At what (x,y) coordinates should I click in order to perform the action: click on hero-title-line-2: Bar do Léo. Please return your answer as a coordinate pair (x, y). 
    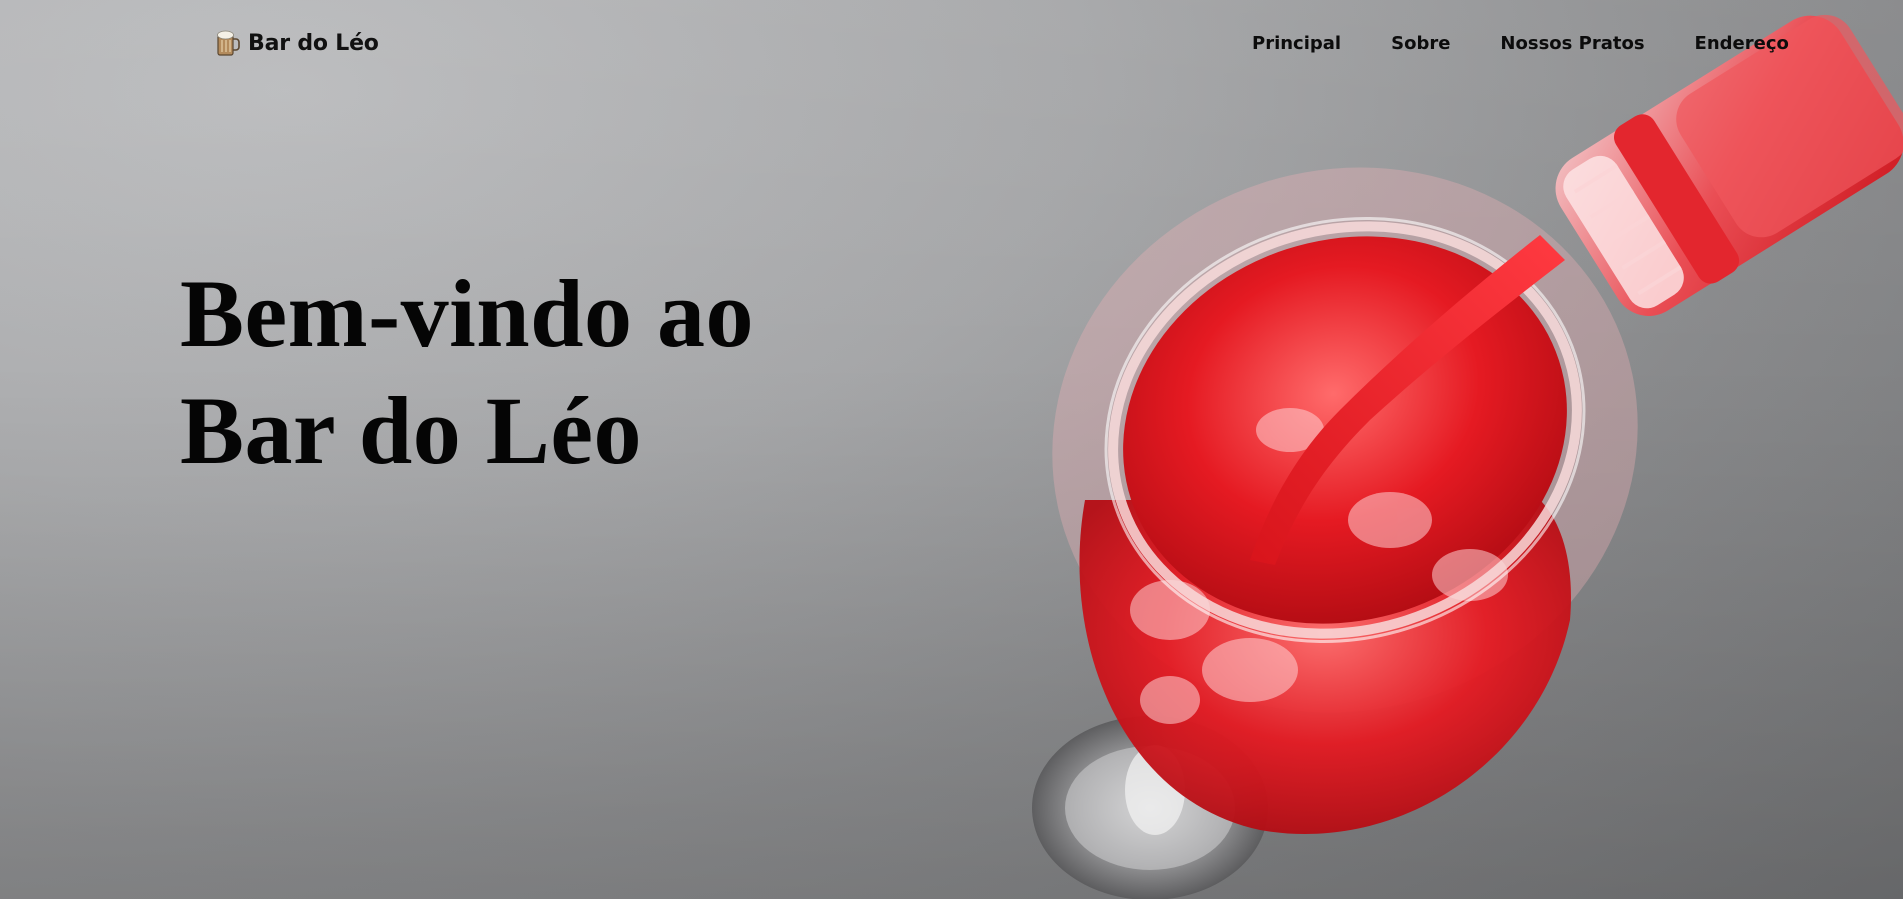
    Looking at the image, I should click on (411, 430).